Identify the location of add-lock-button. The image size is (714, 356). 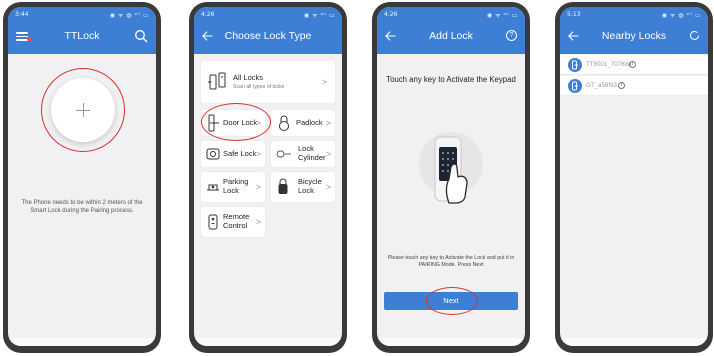
(83, 110).